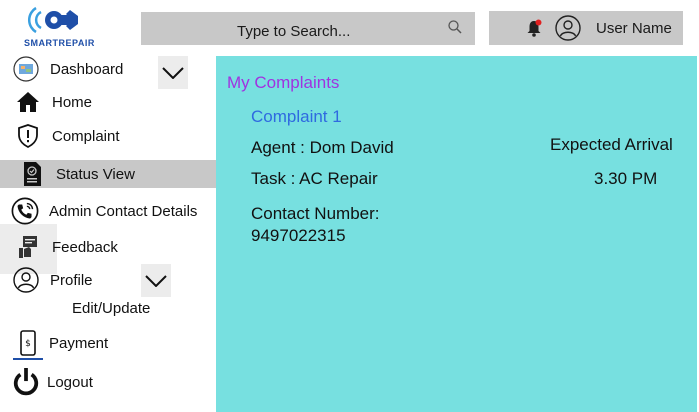 The image size is (699, 412). Describe the element at coordinates (314, 178) in the screenshot. I see `task-name: Task : AC Repair` at that location.